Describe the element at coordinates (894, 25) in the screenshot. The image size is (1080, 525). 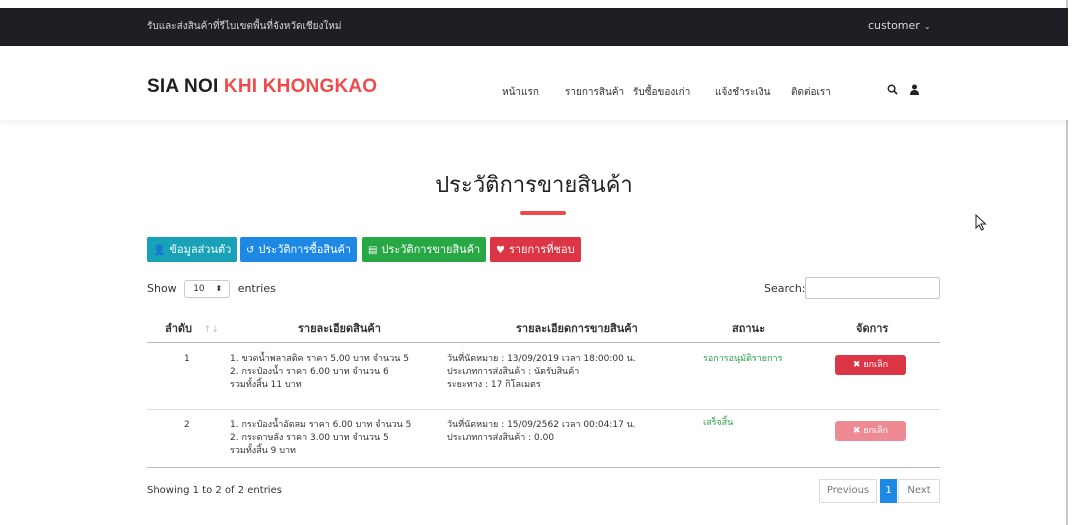
I see `user-menu-label: customer` at that location.